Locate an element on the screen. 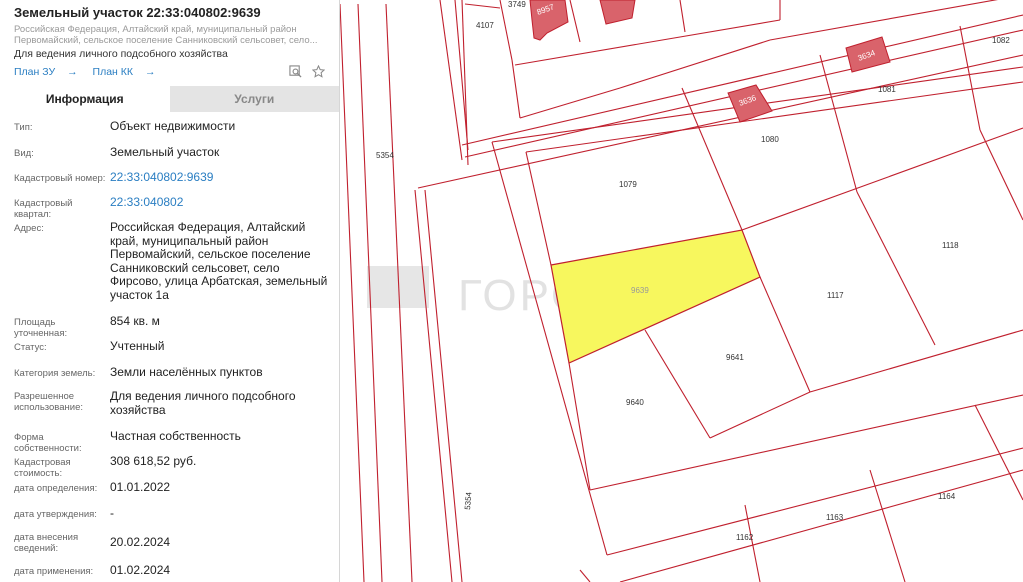  parcel-label: 1118 is located at coordinates (950, 245).